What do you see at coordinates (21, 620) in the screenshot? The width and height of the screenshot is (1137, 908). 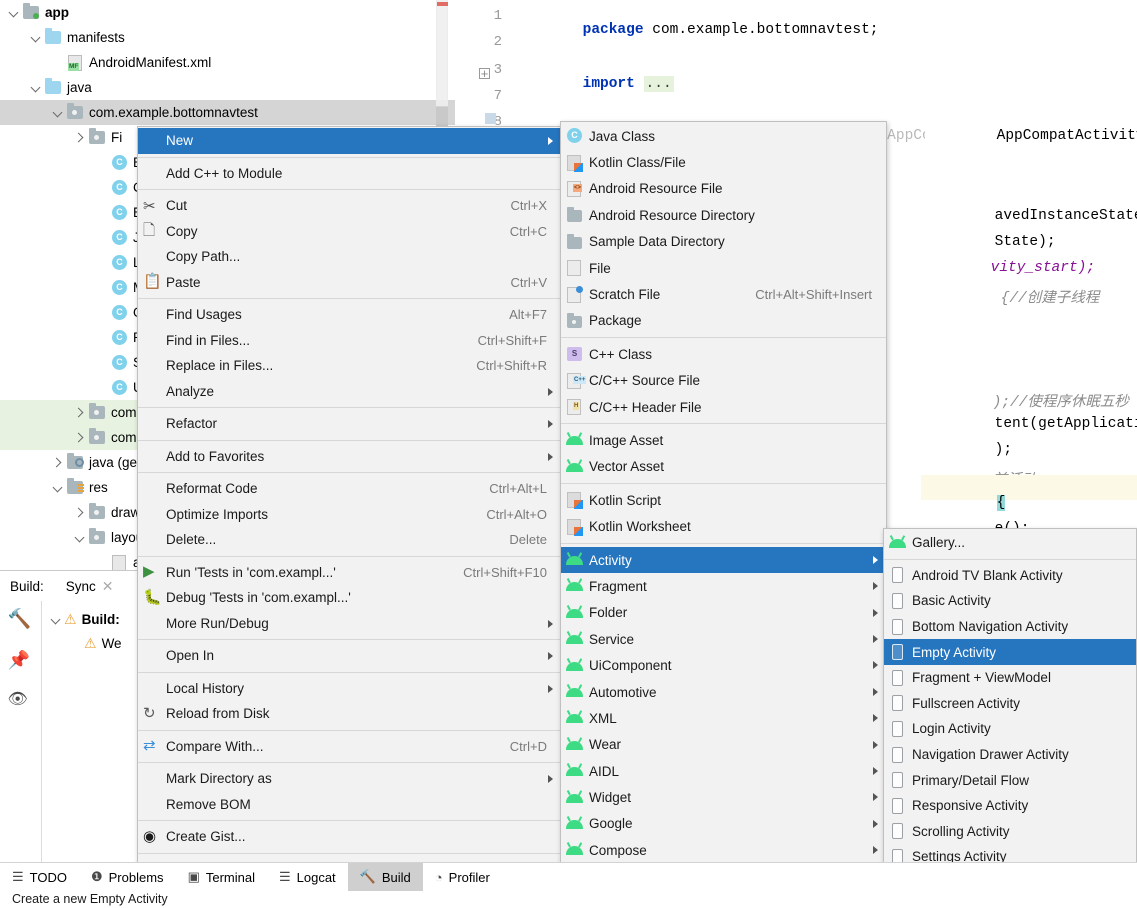 I see `hammer-icon: 🔨` at bounding box center [21, 620].